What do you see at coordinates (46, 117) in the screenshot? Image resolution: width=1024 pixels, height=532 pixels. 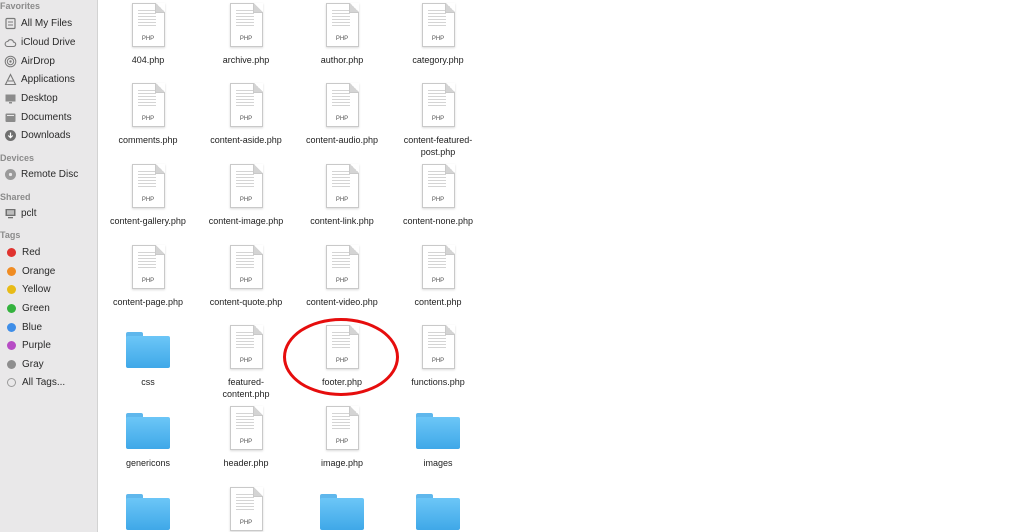 I see `sidebar-item-label: Documents` at bounding box center [46, 117].